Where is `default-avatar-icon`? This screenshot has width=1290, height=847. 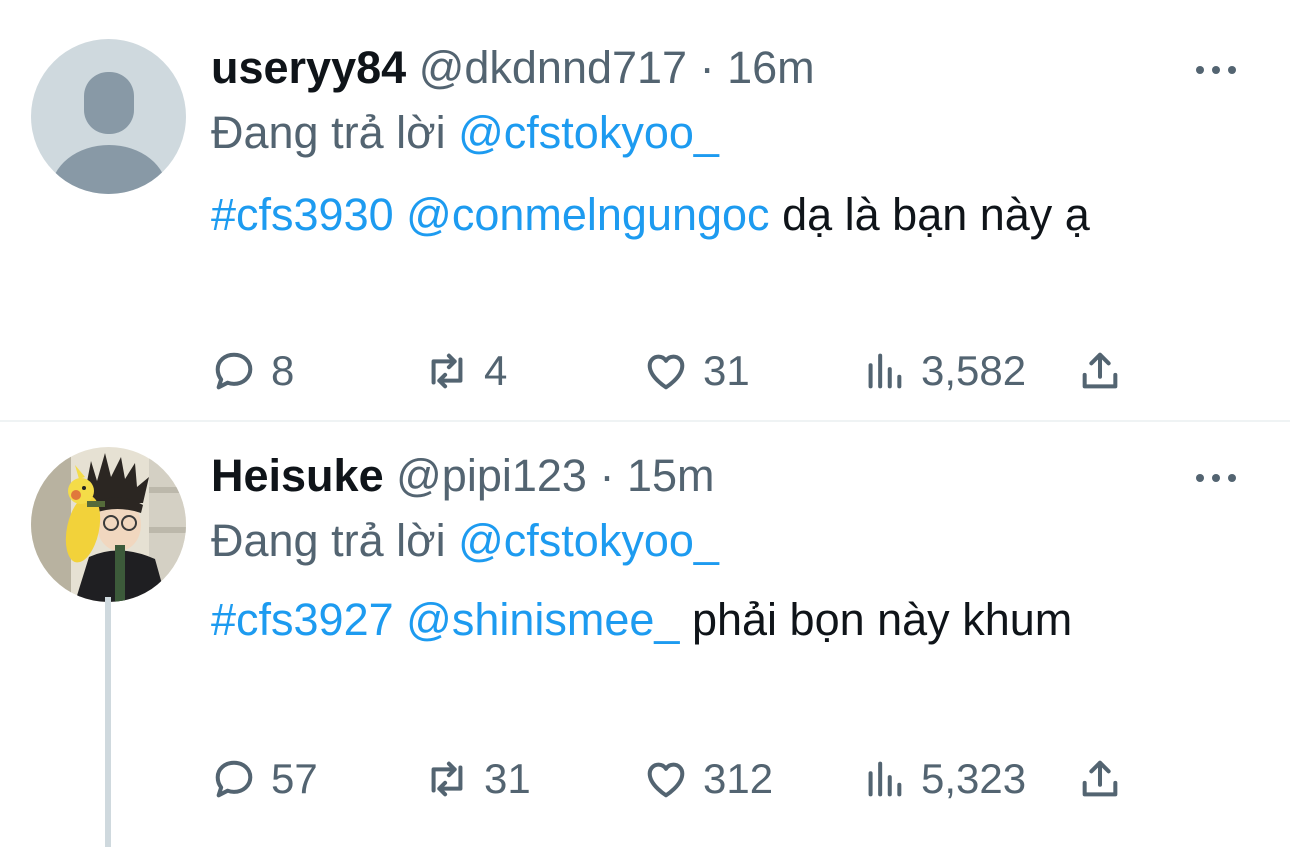
default-avatar-icon is located at coordinates (108, 116).